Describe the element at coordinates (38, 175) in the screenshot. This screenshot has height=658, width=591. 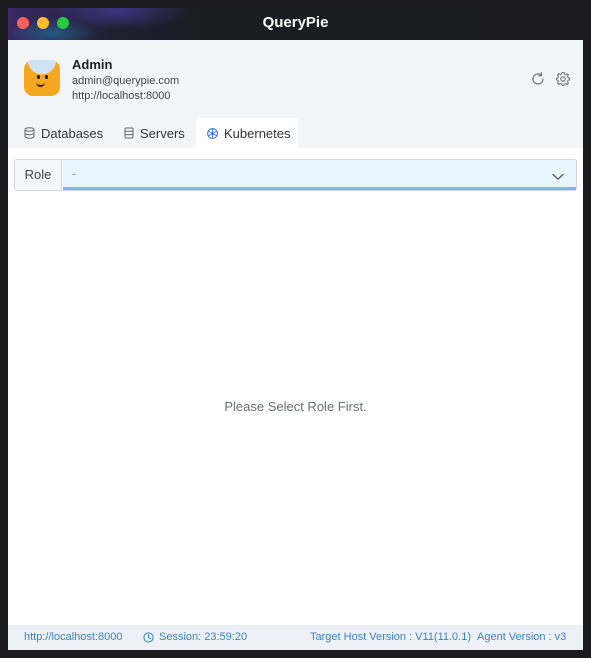
I see `role-label: Role` at that location.